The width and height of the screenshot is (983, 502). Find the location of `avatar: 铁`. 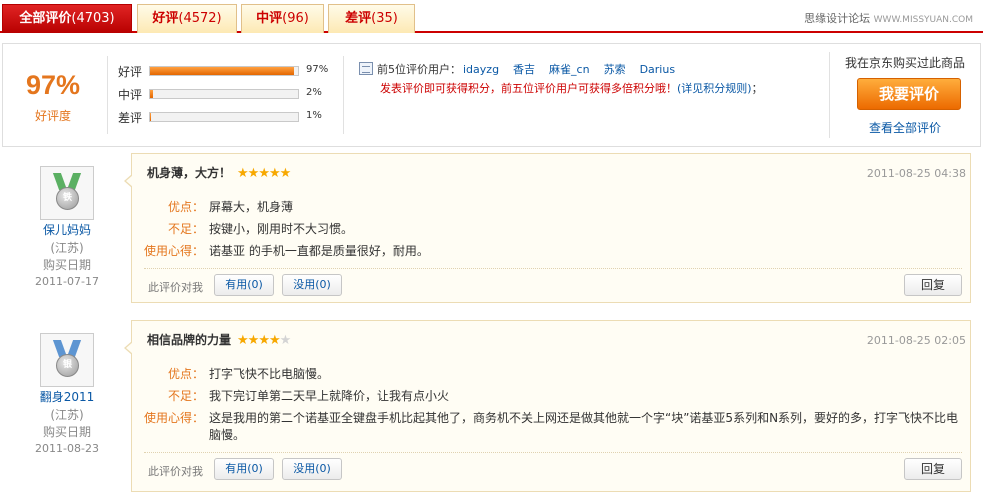

avatar: 铁 is located at coordinates (67, 193).